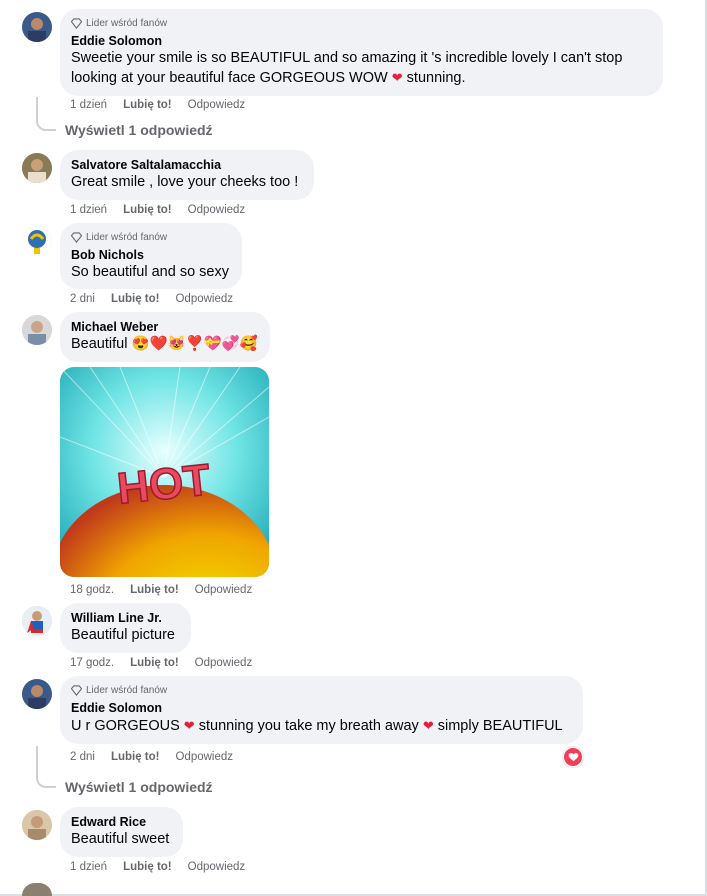  What do you see at coordinates (92, 590) in the screenshot?
I see `timestamp: 18 godz.` at bounding box center [92, 590].